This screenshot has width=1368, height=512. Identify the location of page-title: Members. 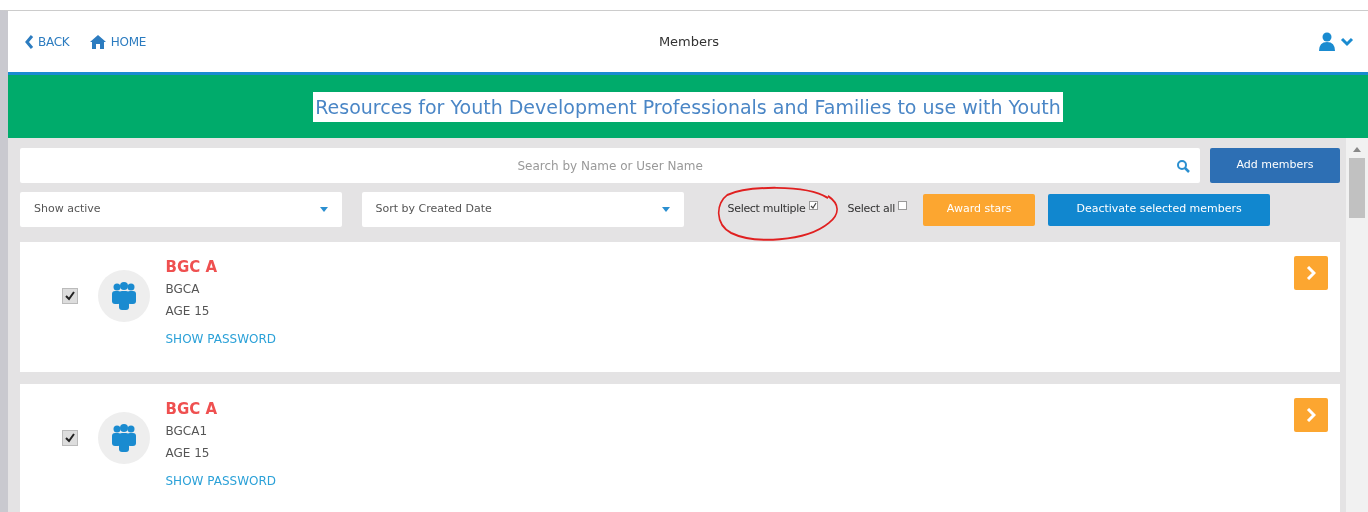
(689, 41).